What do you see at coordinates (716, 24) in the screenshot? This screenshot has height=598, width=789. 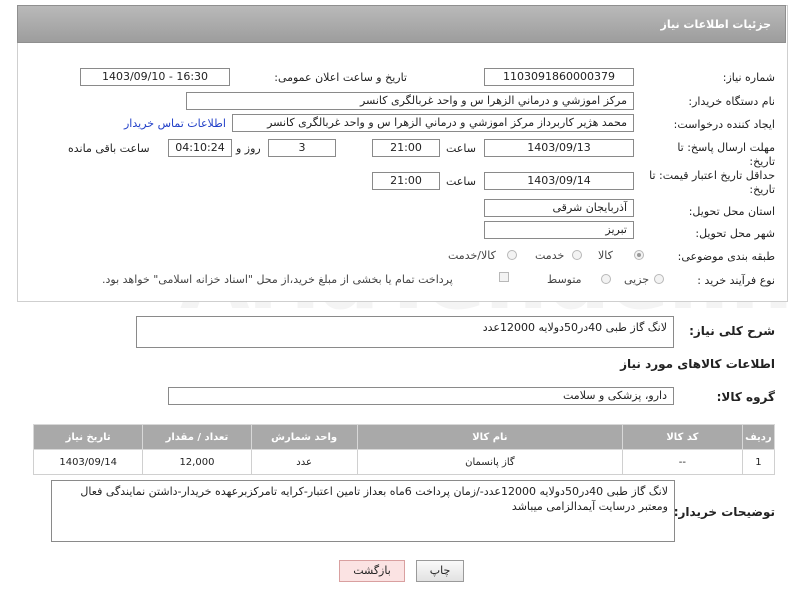 I see `panel-title: جزئیات اطلاعات نیاز` at bounding box center [716, 24].